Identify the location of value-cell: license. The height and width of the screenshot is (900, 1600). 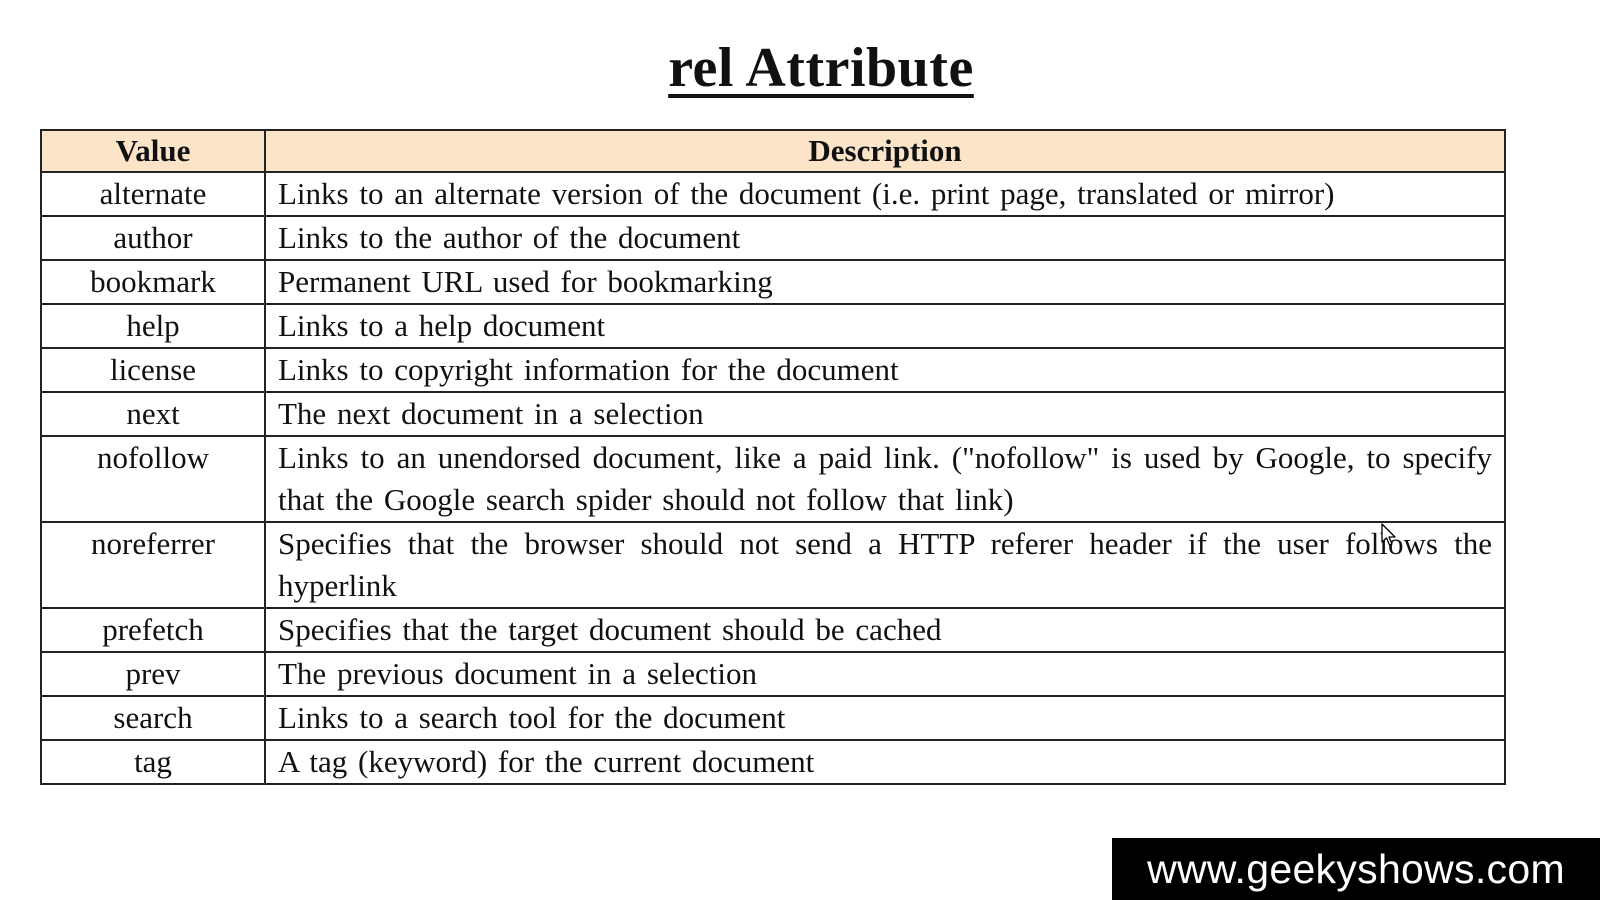
(153, 370).